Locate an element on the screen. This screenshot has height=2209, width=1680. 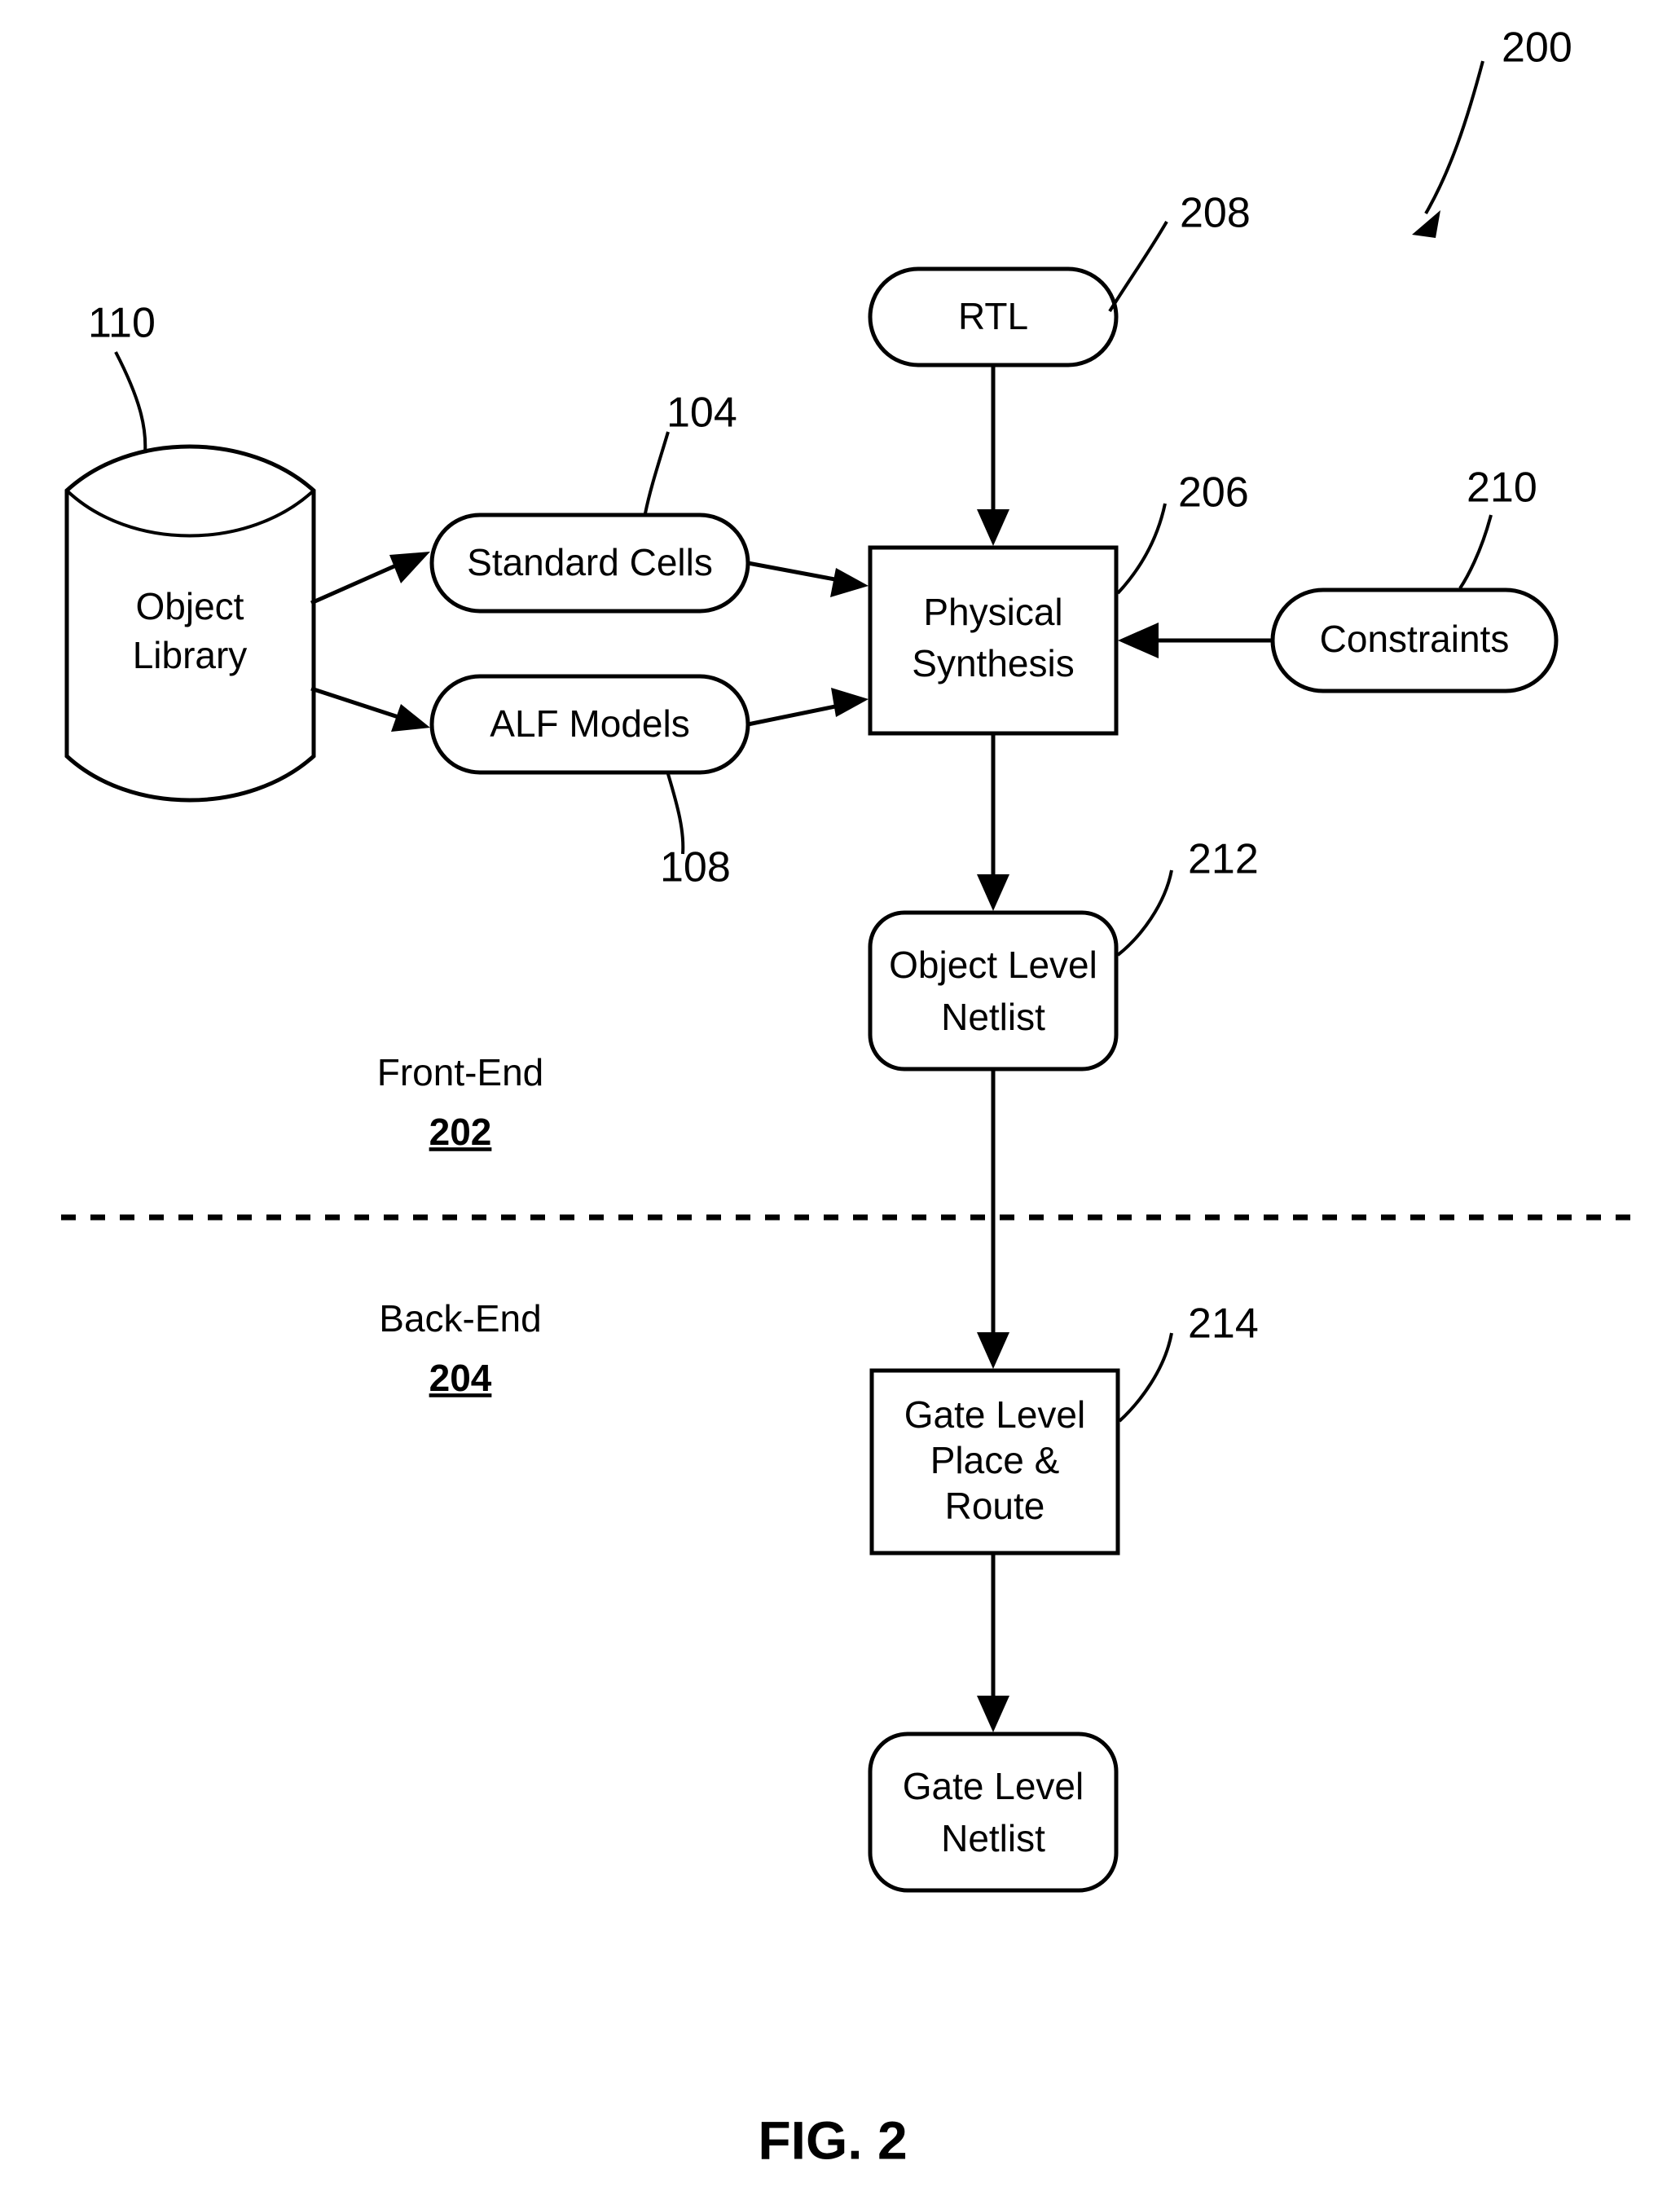
node-physical-synthesis: Physical Synthesis is located at coordinates (993, 641).